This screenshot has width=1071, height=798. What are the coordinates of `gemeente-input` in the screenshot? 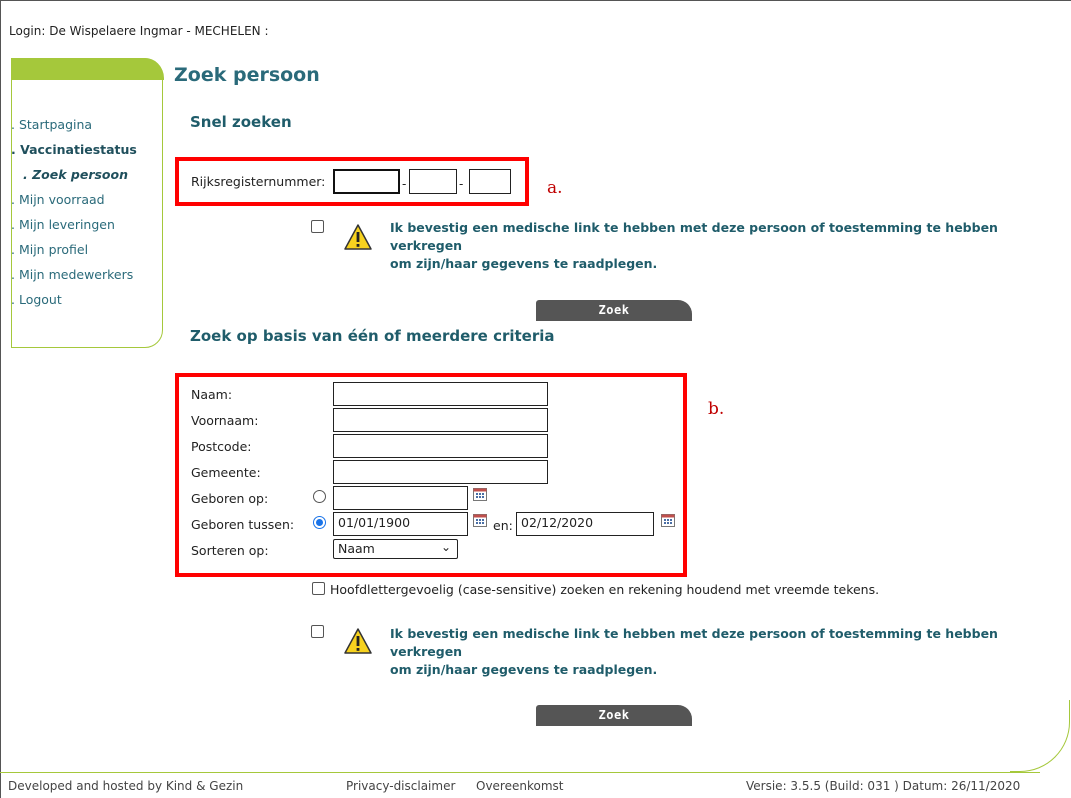 It's located at (440, 472).